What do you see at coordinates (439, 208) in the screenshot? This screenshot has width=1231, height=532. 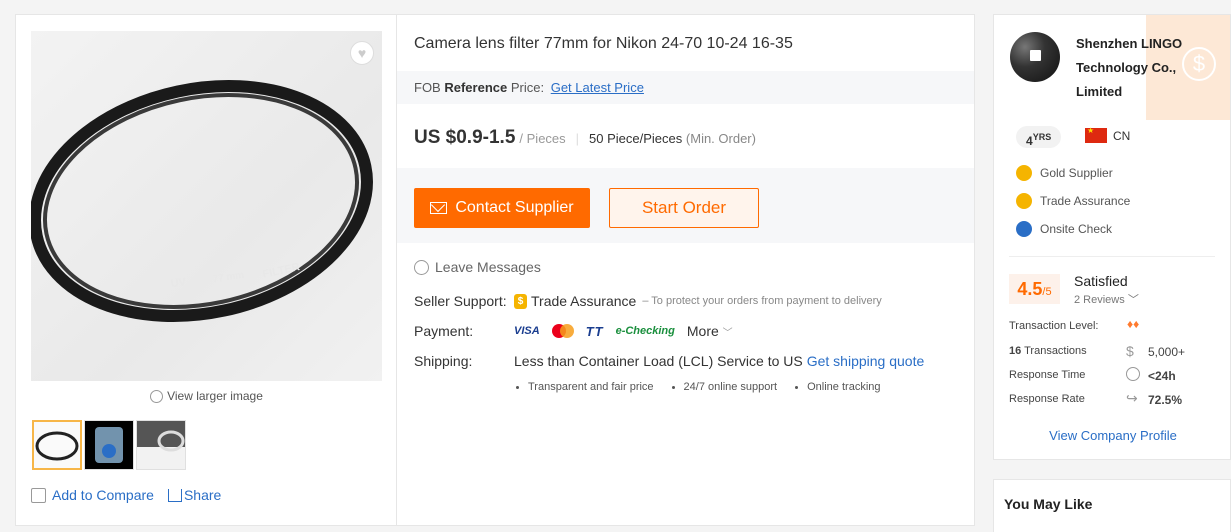 I see `mail-icon` at bounding box center [439, 208].